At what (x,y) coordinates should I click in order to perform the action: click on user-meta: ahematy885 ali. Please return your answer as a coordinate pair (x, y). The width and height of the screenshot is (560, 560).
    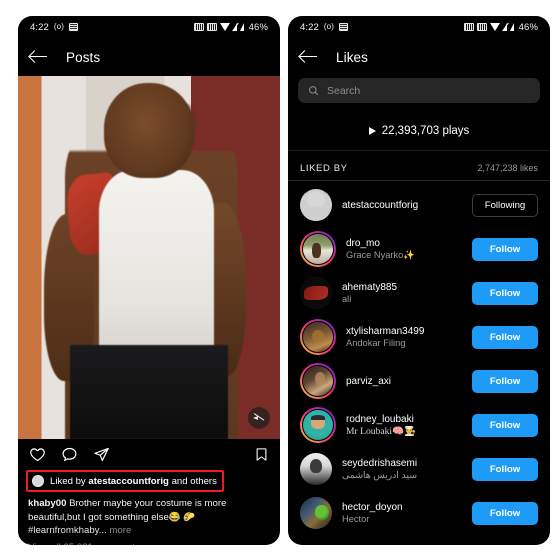
    Looking at the image, I should click on (407, 293).